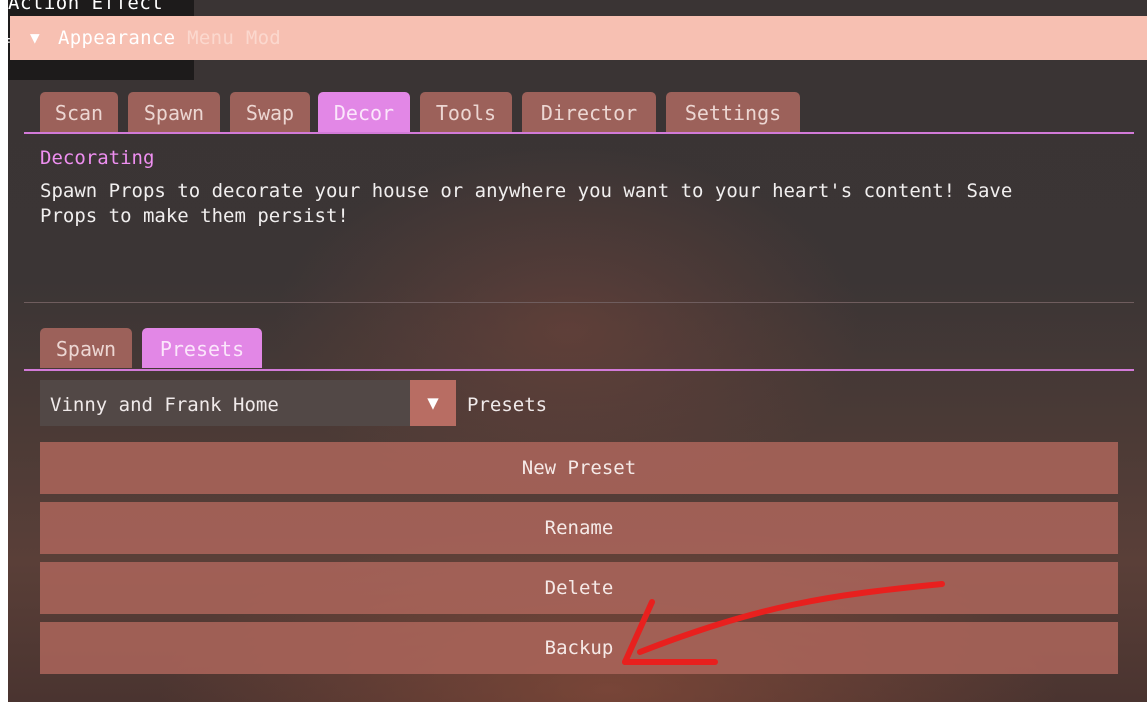 Image resolution: width=1147 pixels, height=702 pixels. What do you see at coordinates (433, 403) in the screenshot?
I see `chevron-down-icon: ▼` at bounding box center [433, 403].